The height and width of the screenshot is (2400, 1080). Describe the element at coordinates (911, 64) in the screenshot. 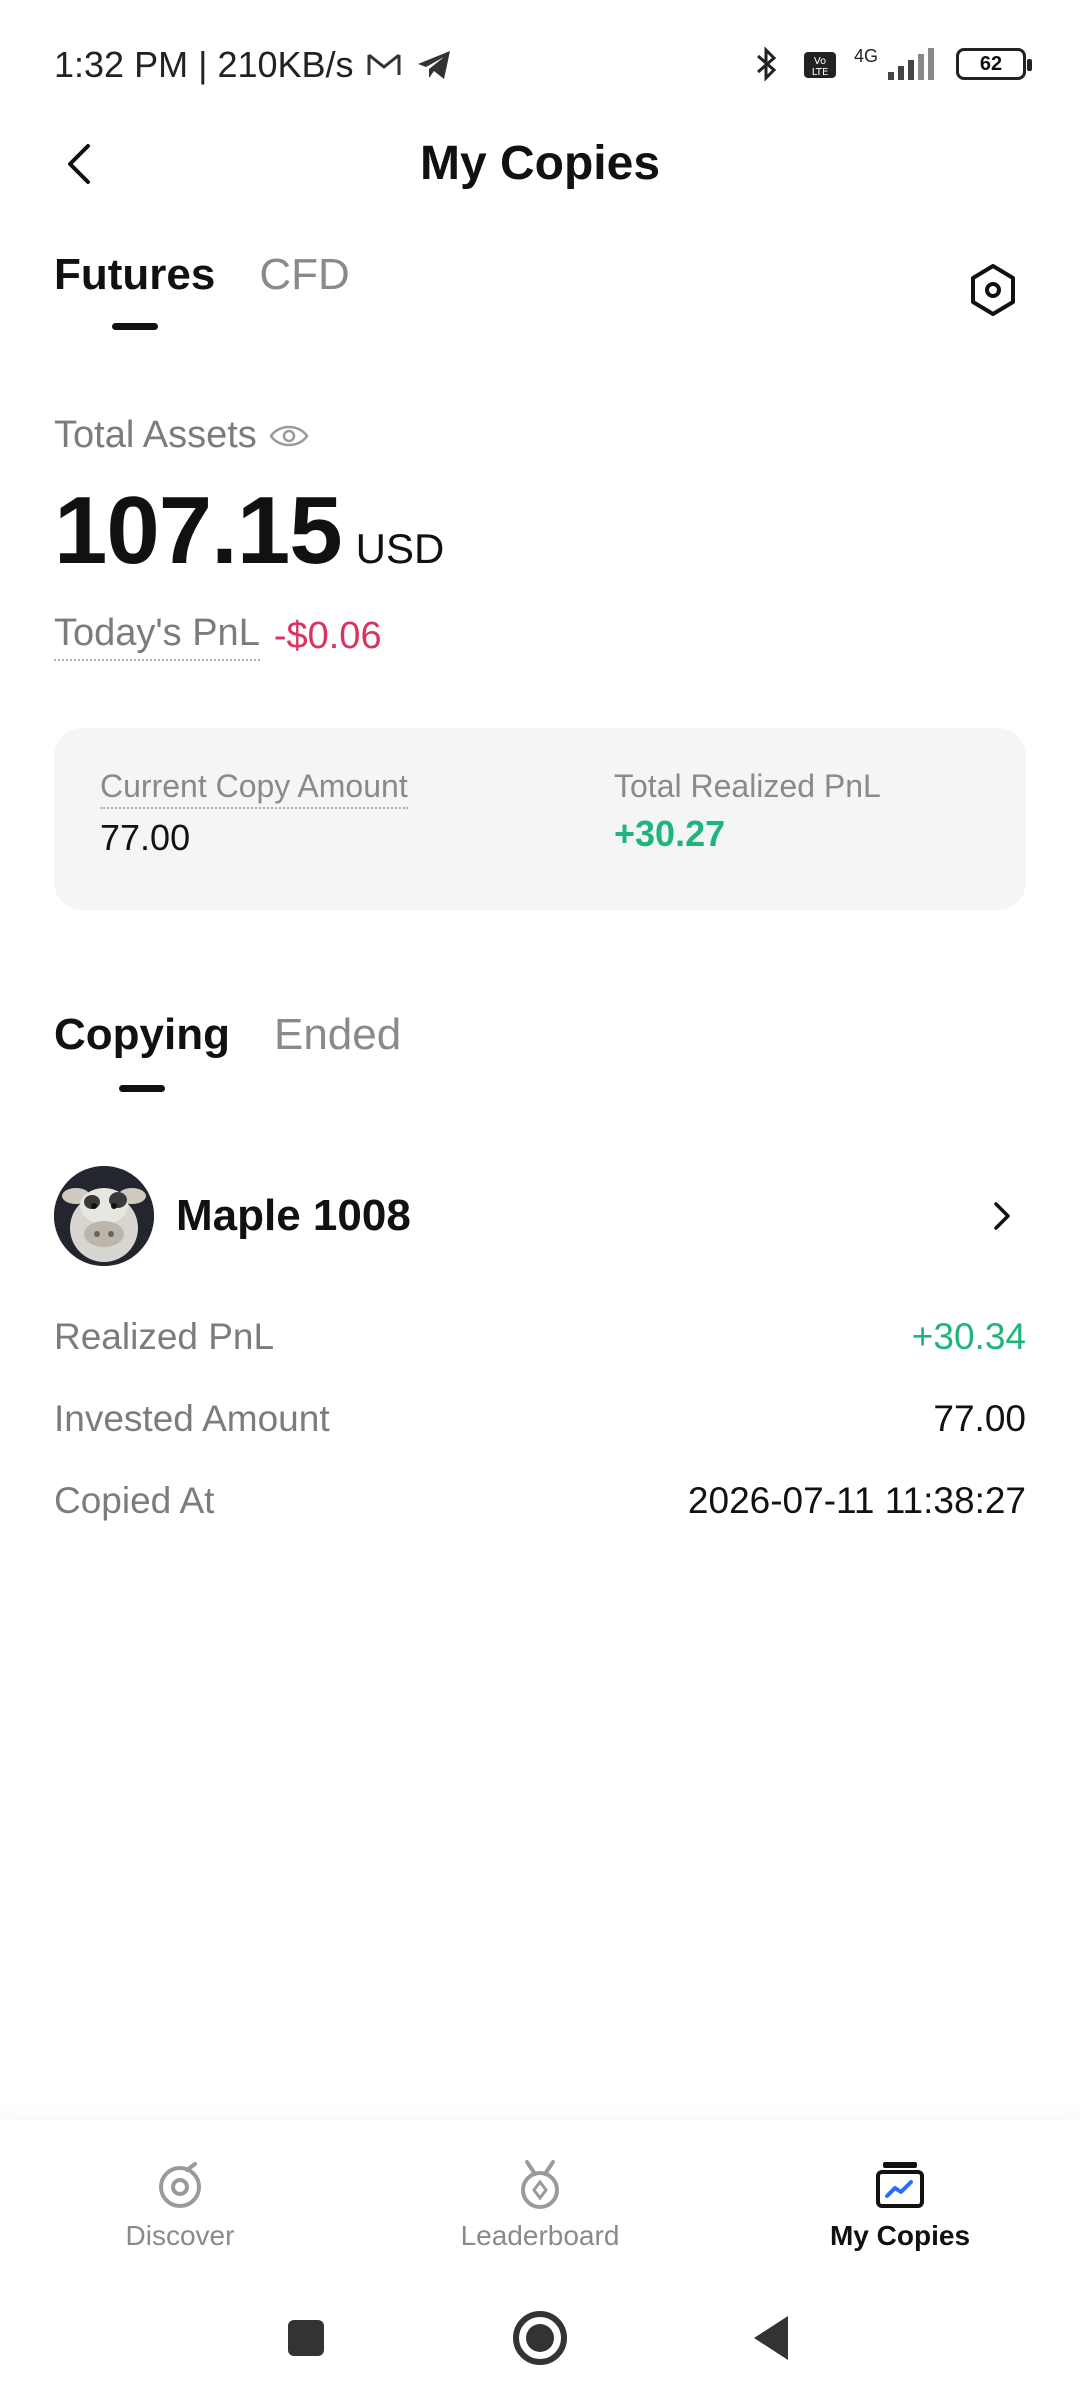

I see `signal-icon` at that location.